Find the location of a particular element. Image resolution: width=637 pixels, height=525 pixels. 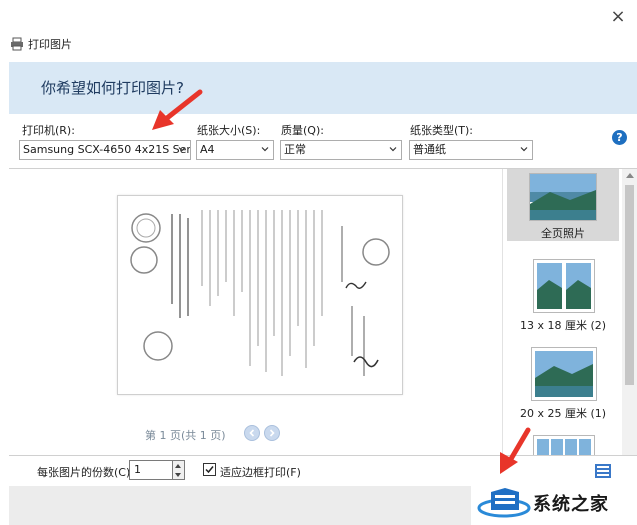

close-button: × is located at coordinates (618, 17).